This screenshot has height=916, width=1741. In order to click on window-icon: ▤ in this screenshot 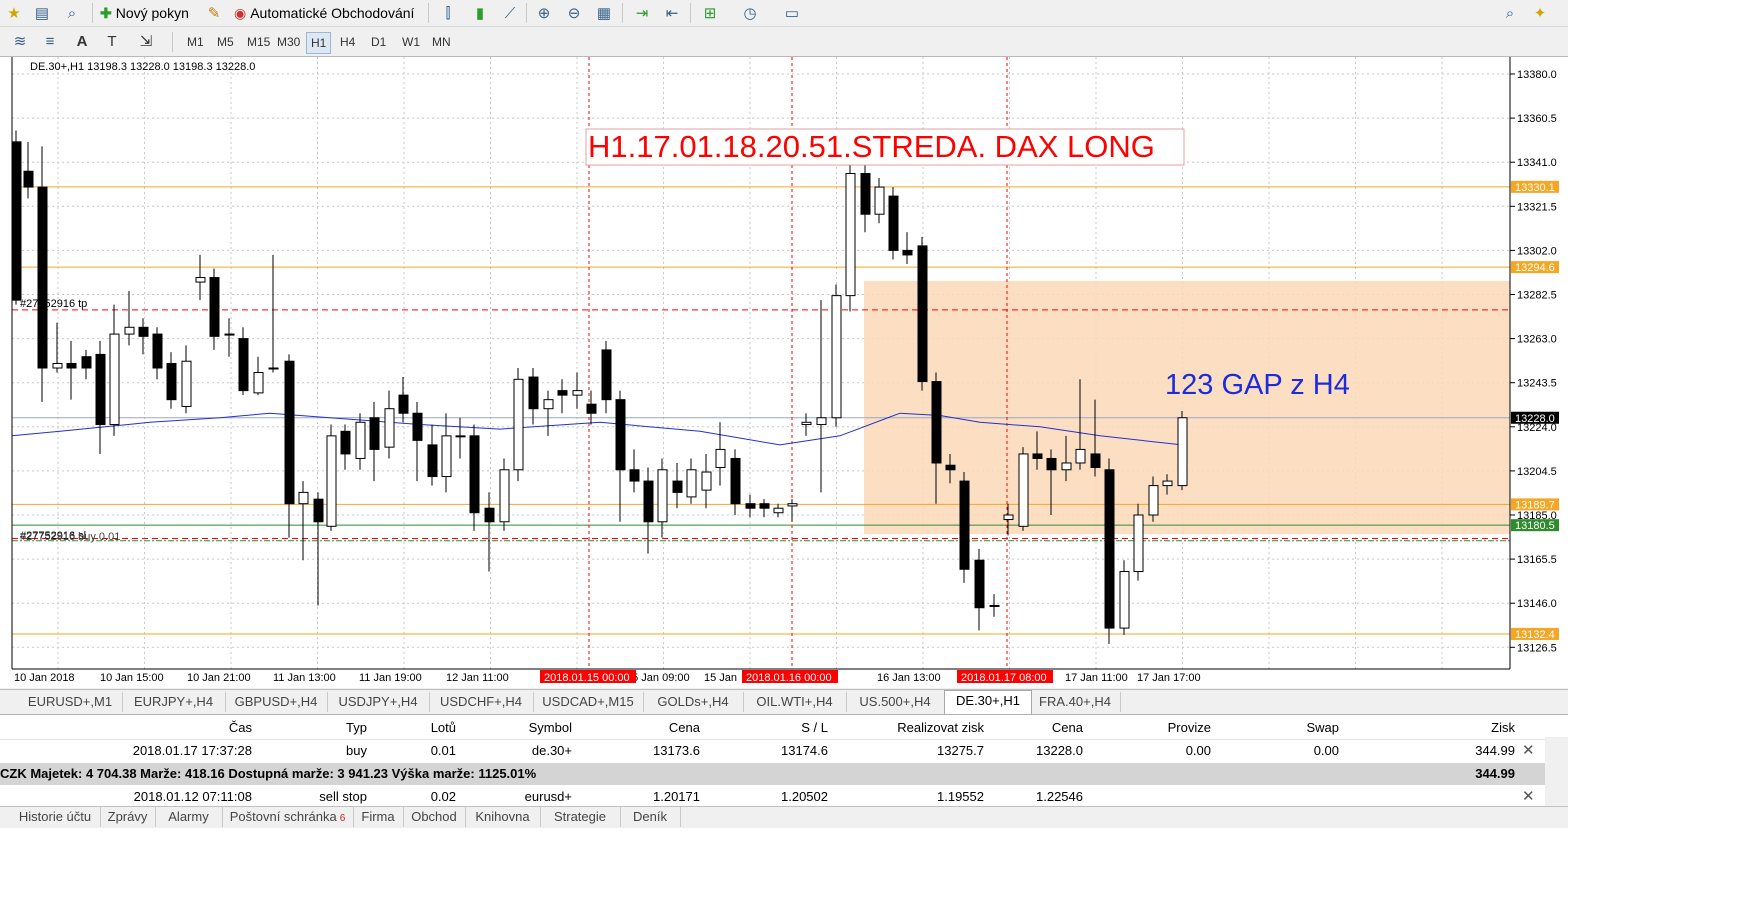, I will do `click(42, 13)`.